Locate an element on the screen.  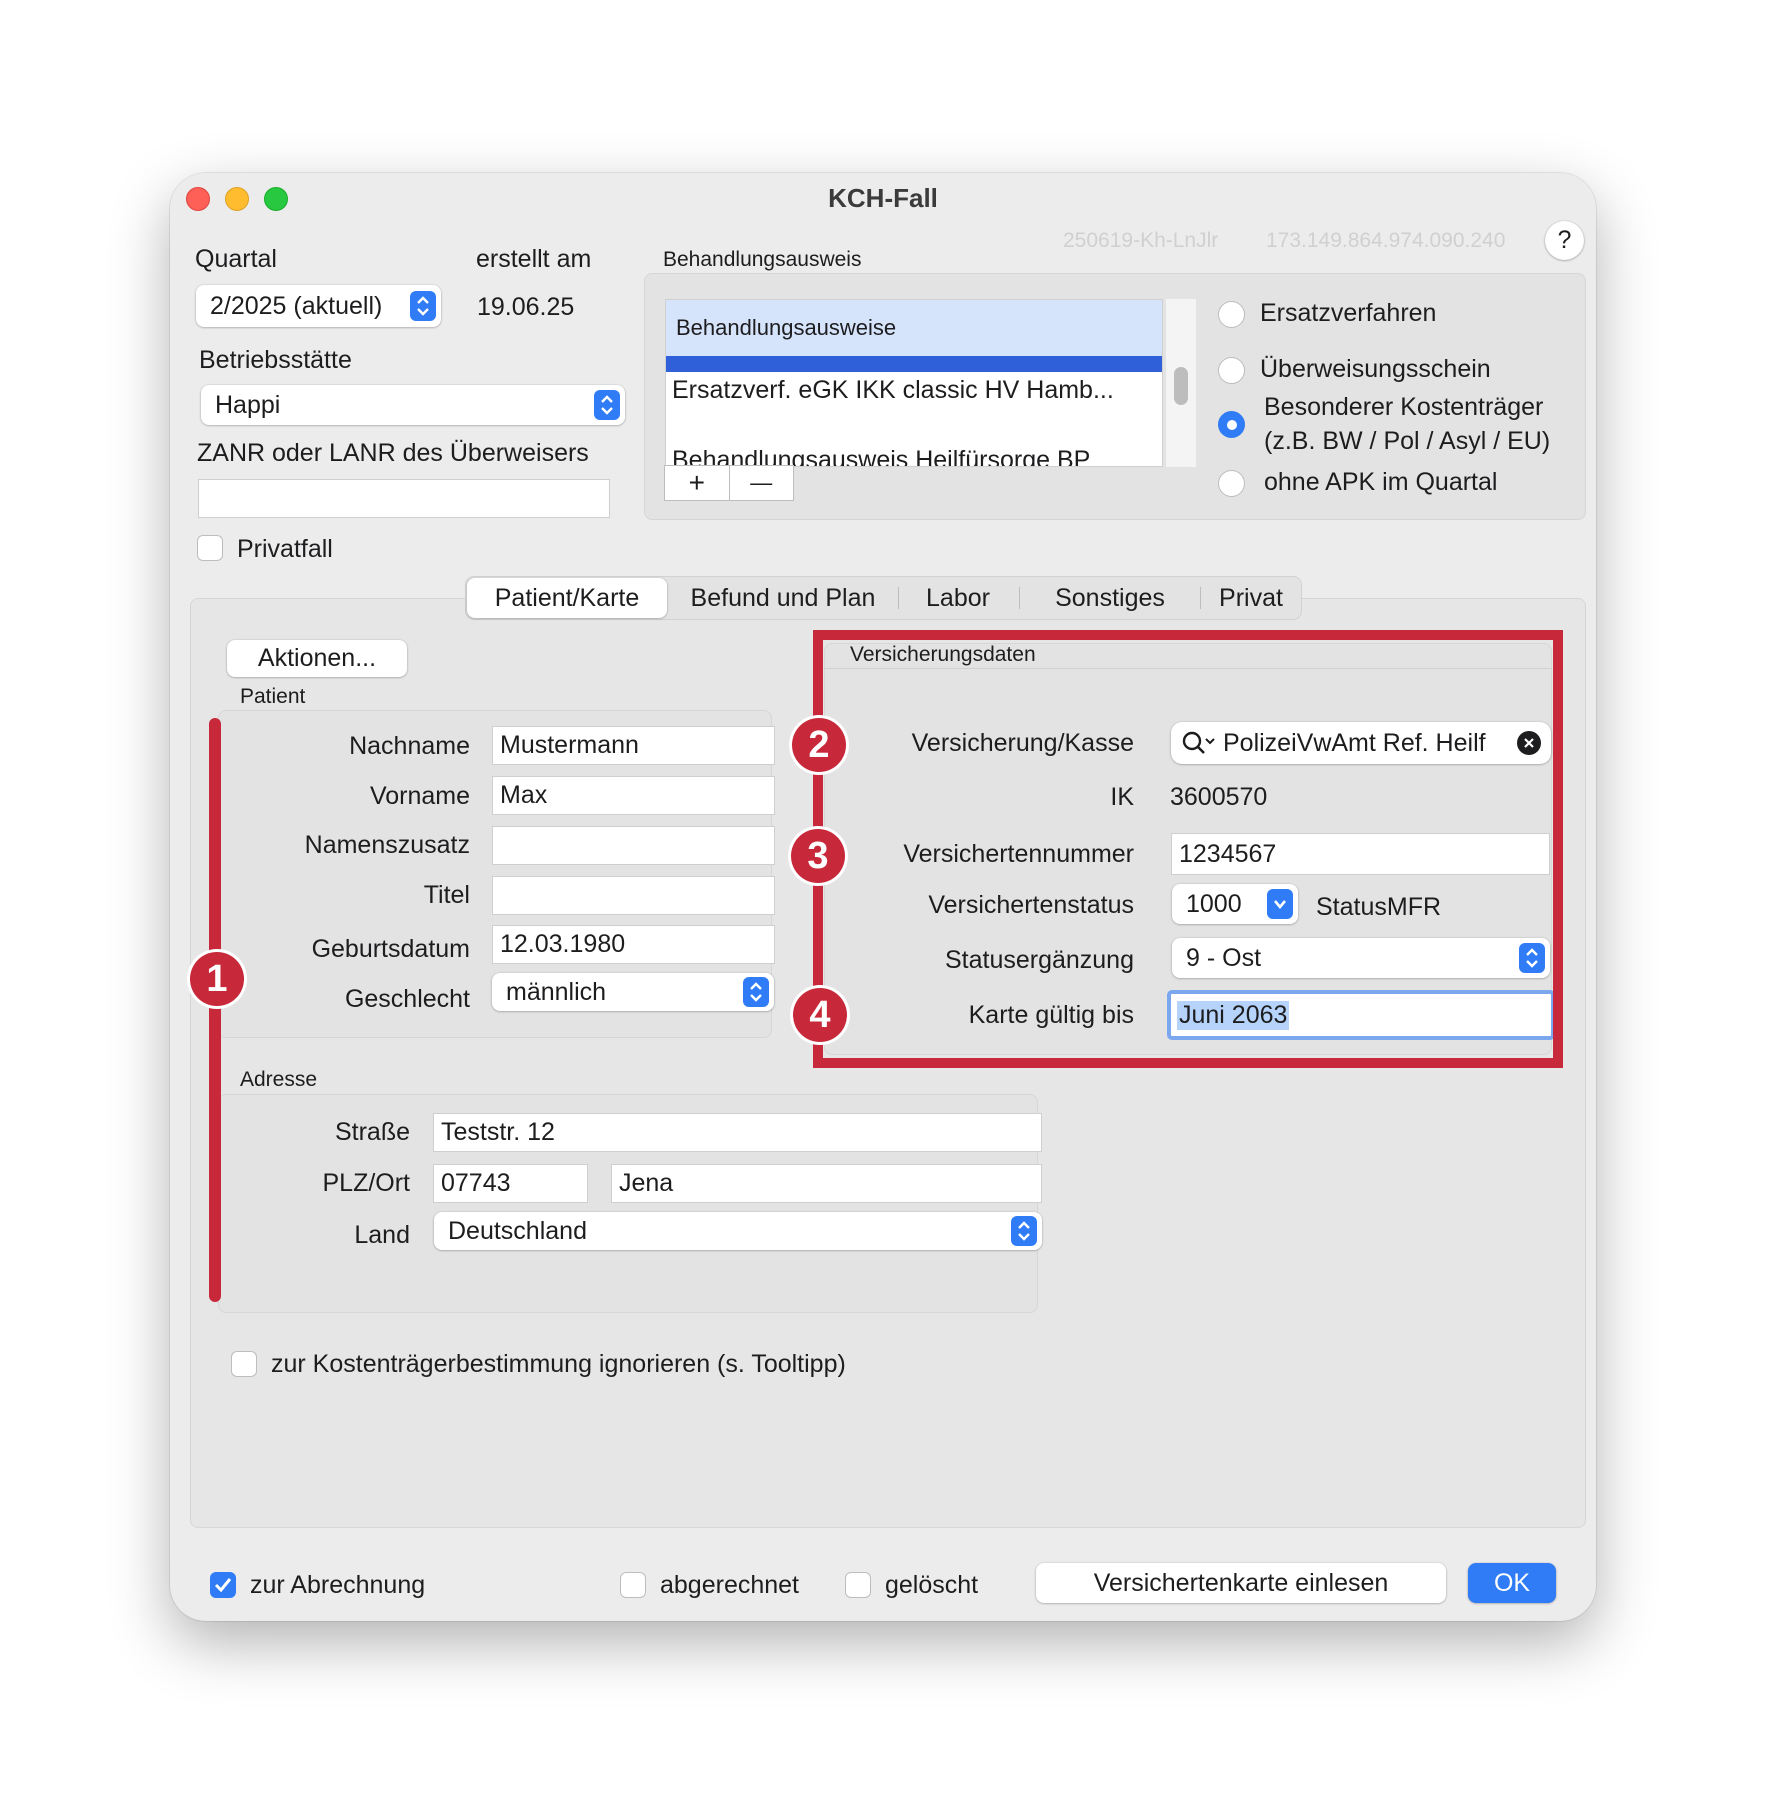
help-button: ? is located at coordinates (1564, 240).